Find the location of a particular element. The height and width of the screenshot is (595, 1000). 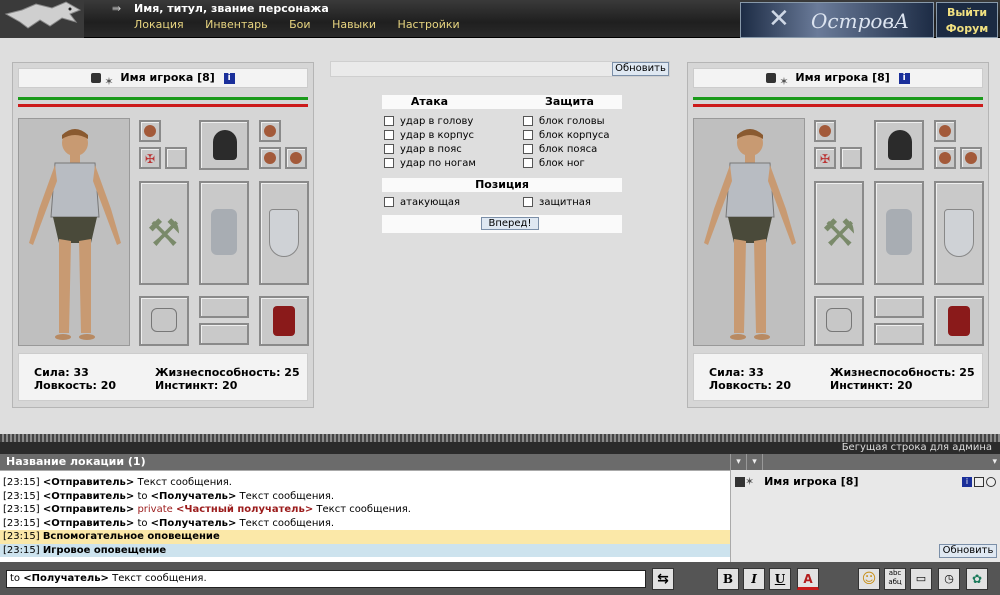

attack-waist-option: удар в пояс is located at coordinates (423, 149).